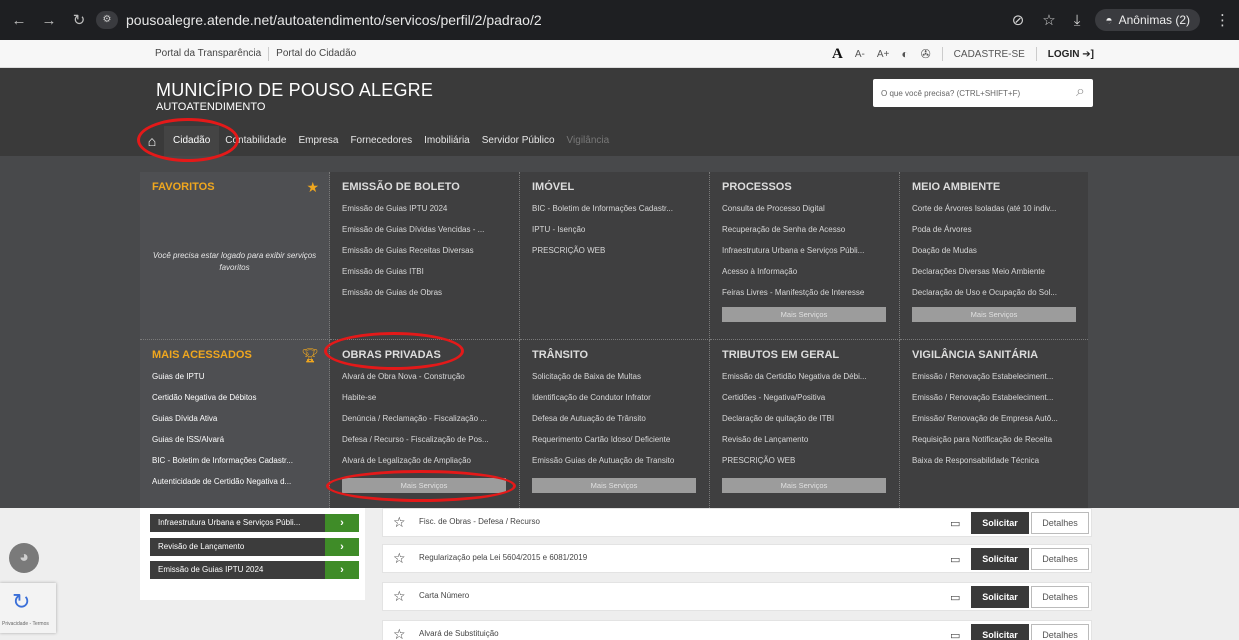 This screenshot has width=1239, height=640. Describe the element at coordinates (479, 521) in the screenshot. I see `service-title: Fisc. de Obras - Defesa / Recurso` at that location.